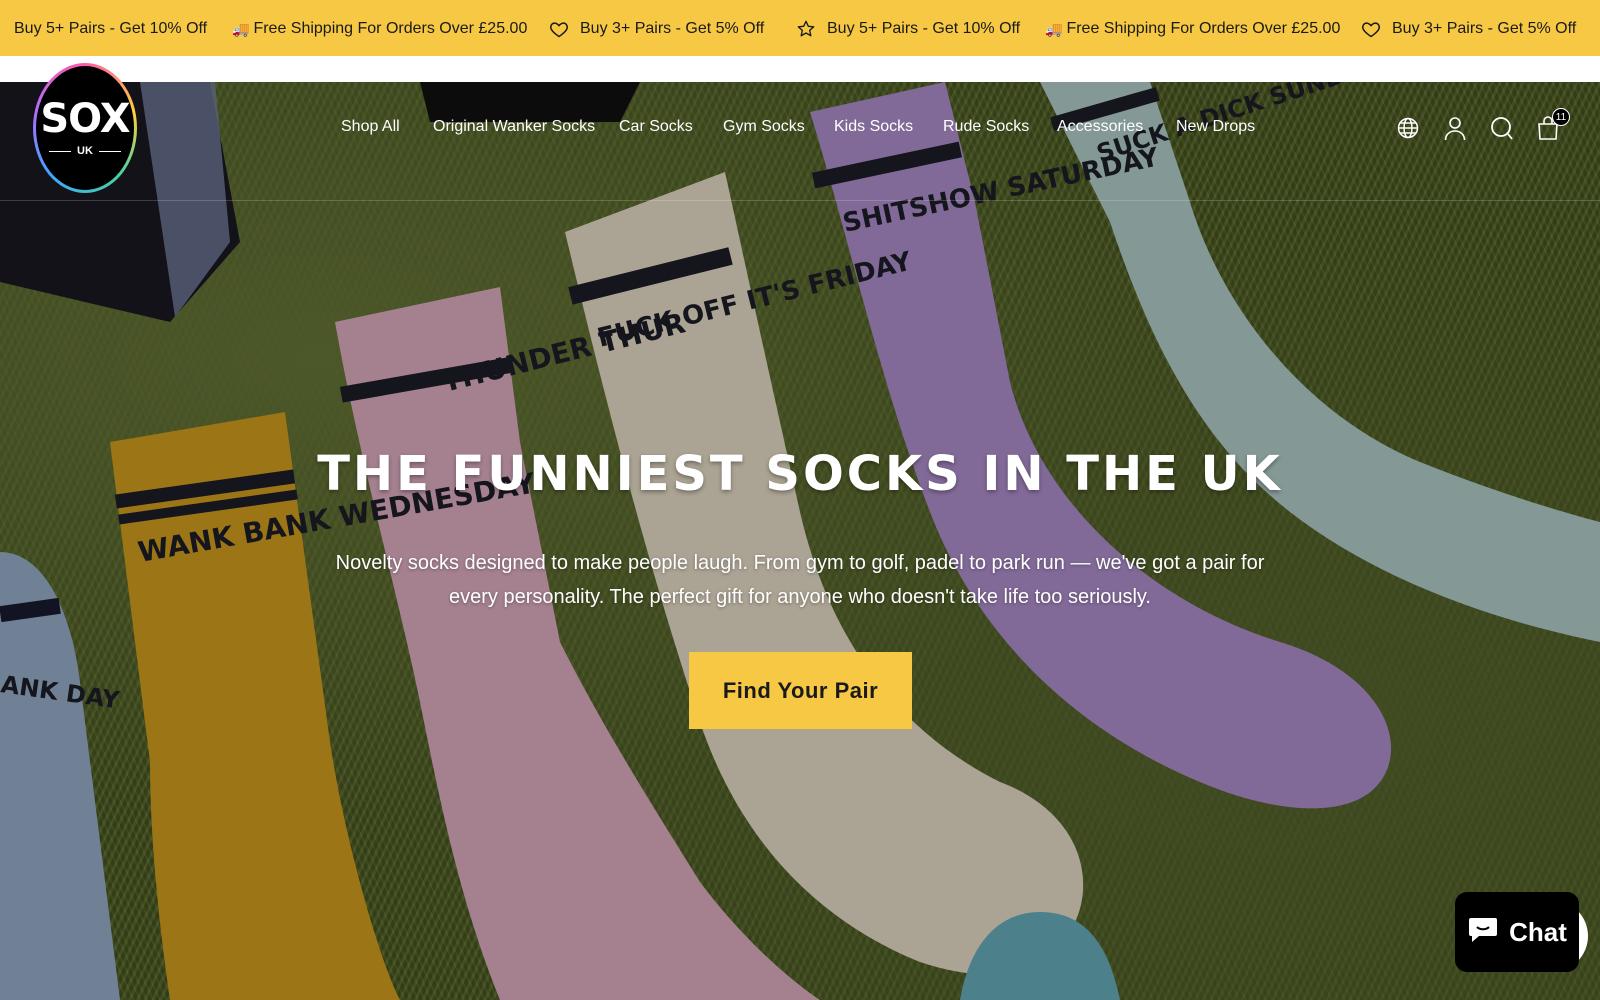  What do you see at coordinates (514, 127) in the screenshot?
I see `nav-original-wanker-socks: Original Wanker Socks` at bounding box center [514, 127].